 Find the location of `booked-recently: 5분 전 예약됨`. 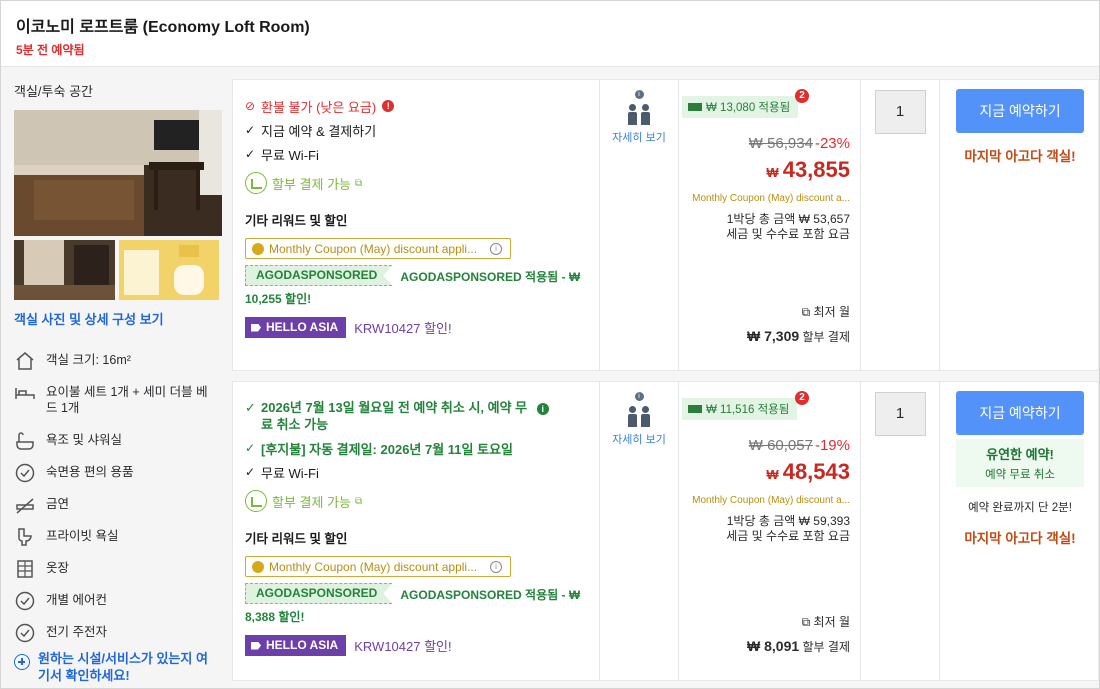

booked-recently: 5분 전 예약됨 is located at coordinates (50, 50).